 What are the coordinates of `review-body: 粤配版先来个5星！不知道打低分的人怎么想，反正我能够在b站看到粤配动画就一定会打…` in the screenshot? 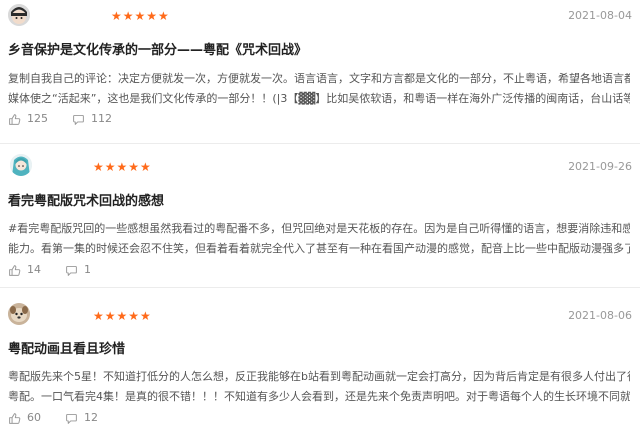 It's located at (319, 387).